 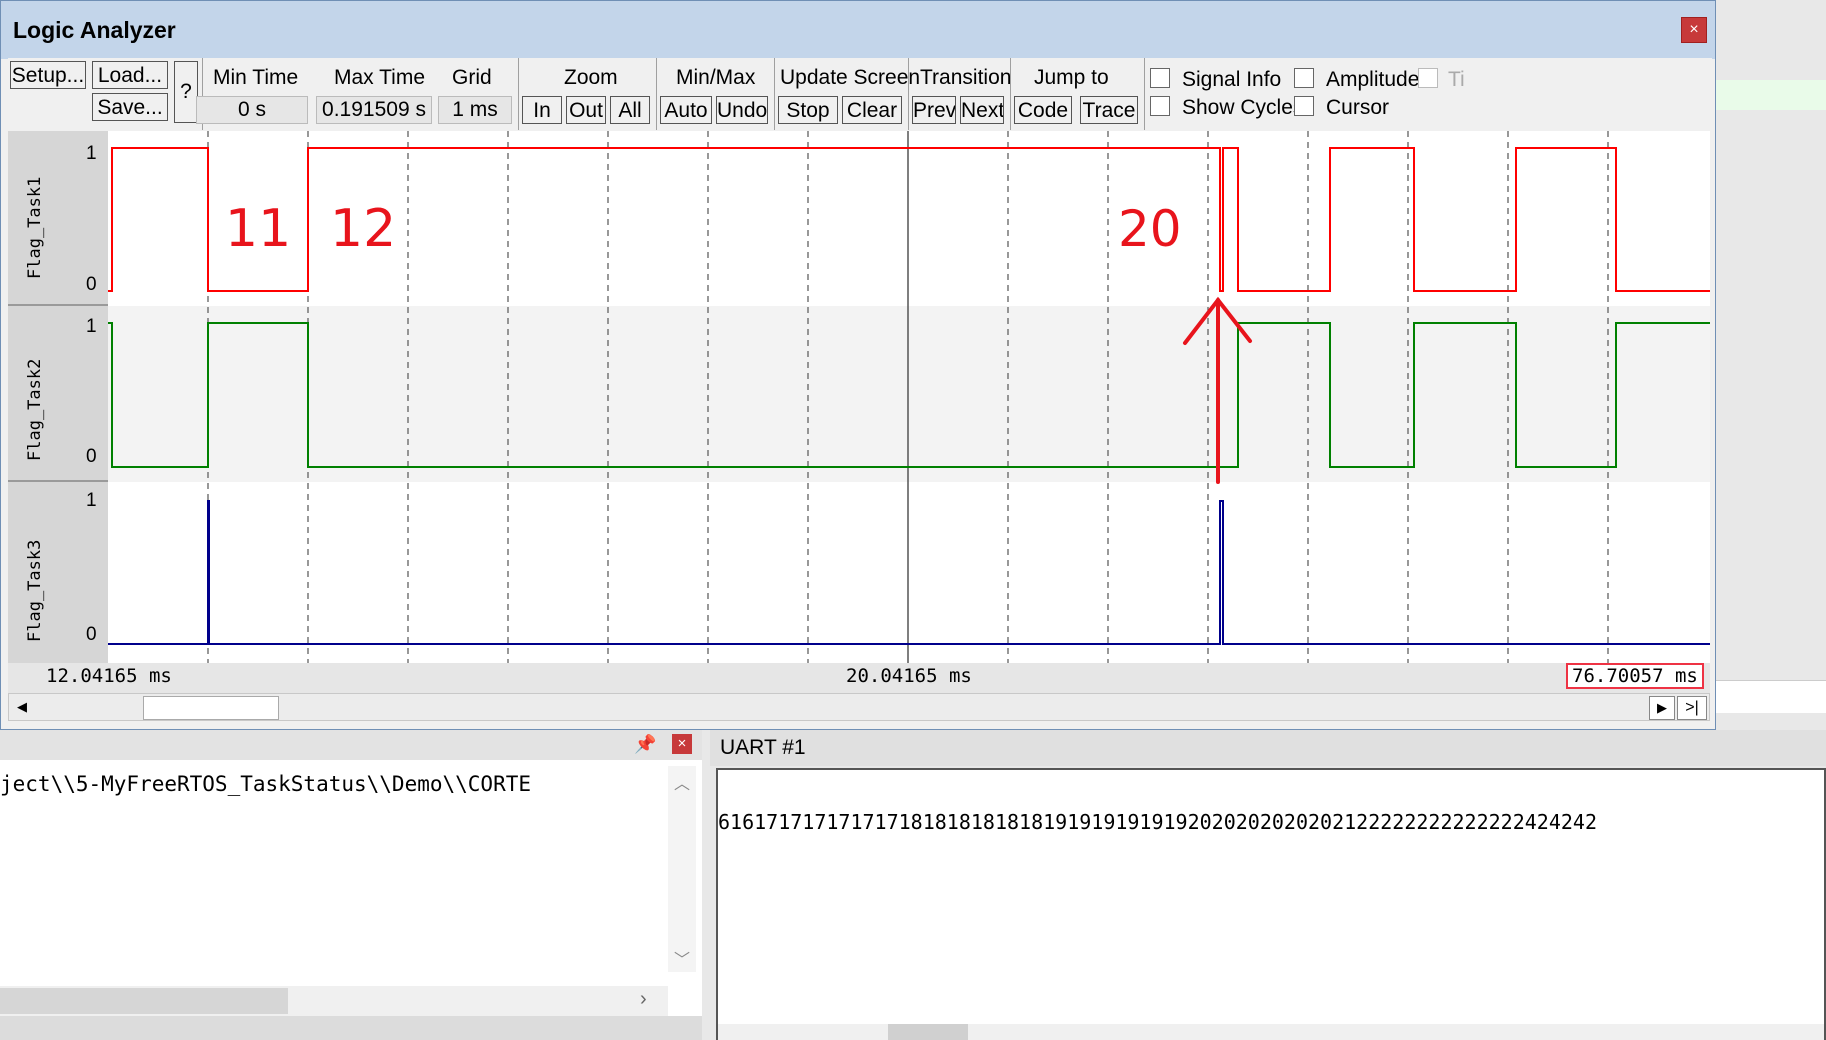 I want to click on background-panel, so click(x=1771, y=696).